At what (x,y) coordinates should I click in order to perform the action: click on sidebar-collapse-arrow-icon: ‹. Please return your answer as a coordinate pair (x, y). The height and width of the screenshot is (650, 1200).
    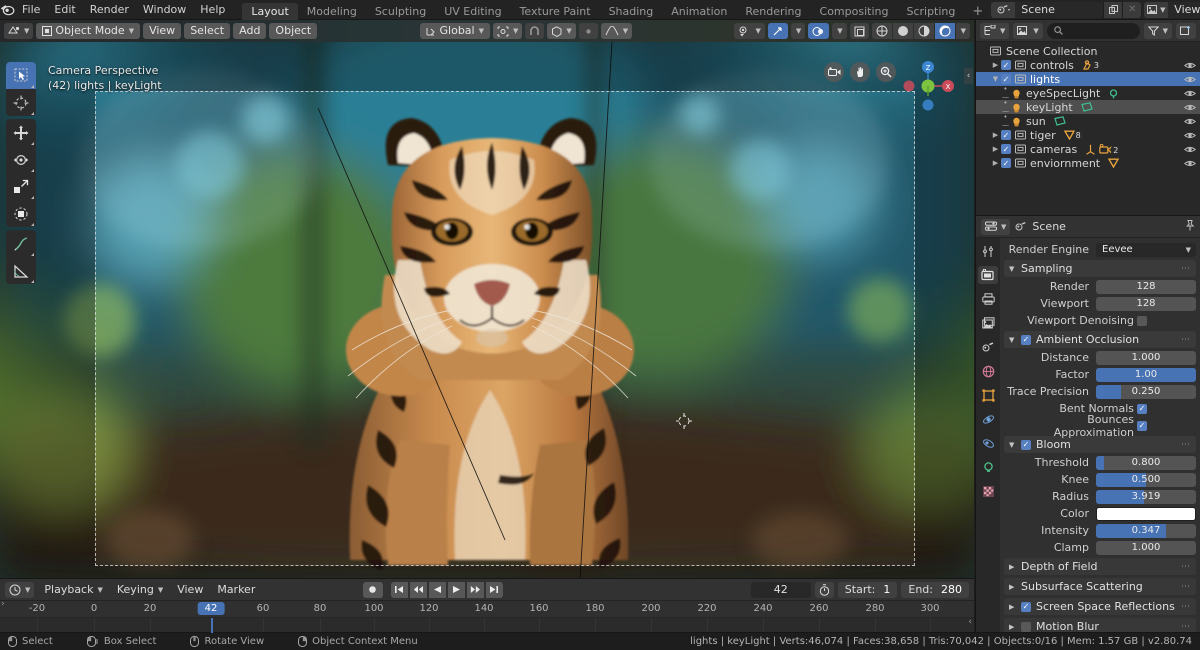
    Looking at the image, I should click on (968, 76).